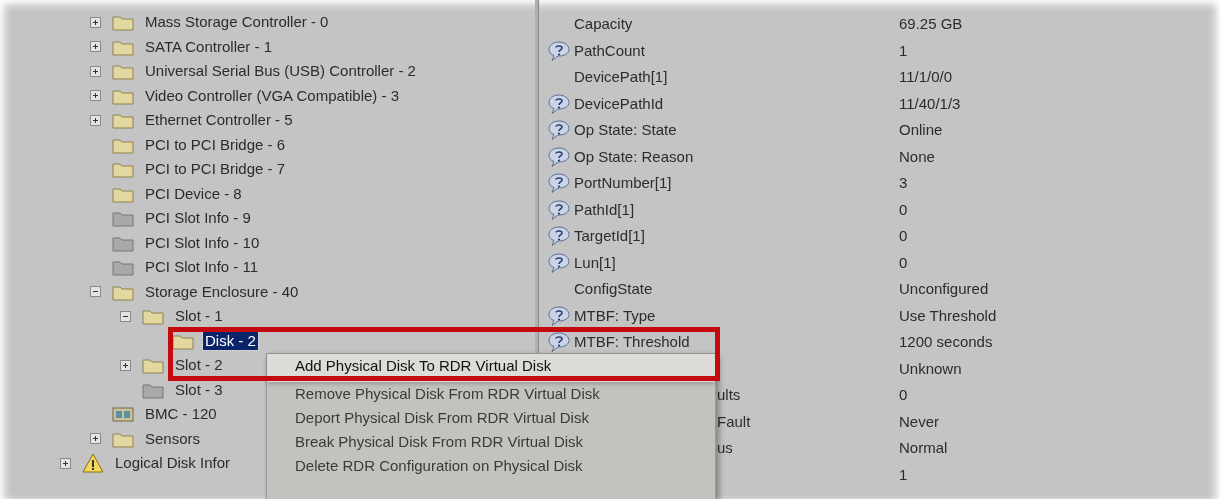 The height and width of the screenshot is (499, 1220). I want to click on property-name: DevicePath[1], so click(621, 77).